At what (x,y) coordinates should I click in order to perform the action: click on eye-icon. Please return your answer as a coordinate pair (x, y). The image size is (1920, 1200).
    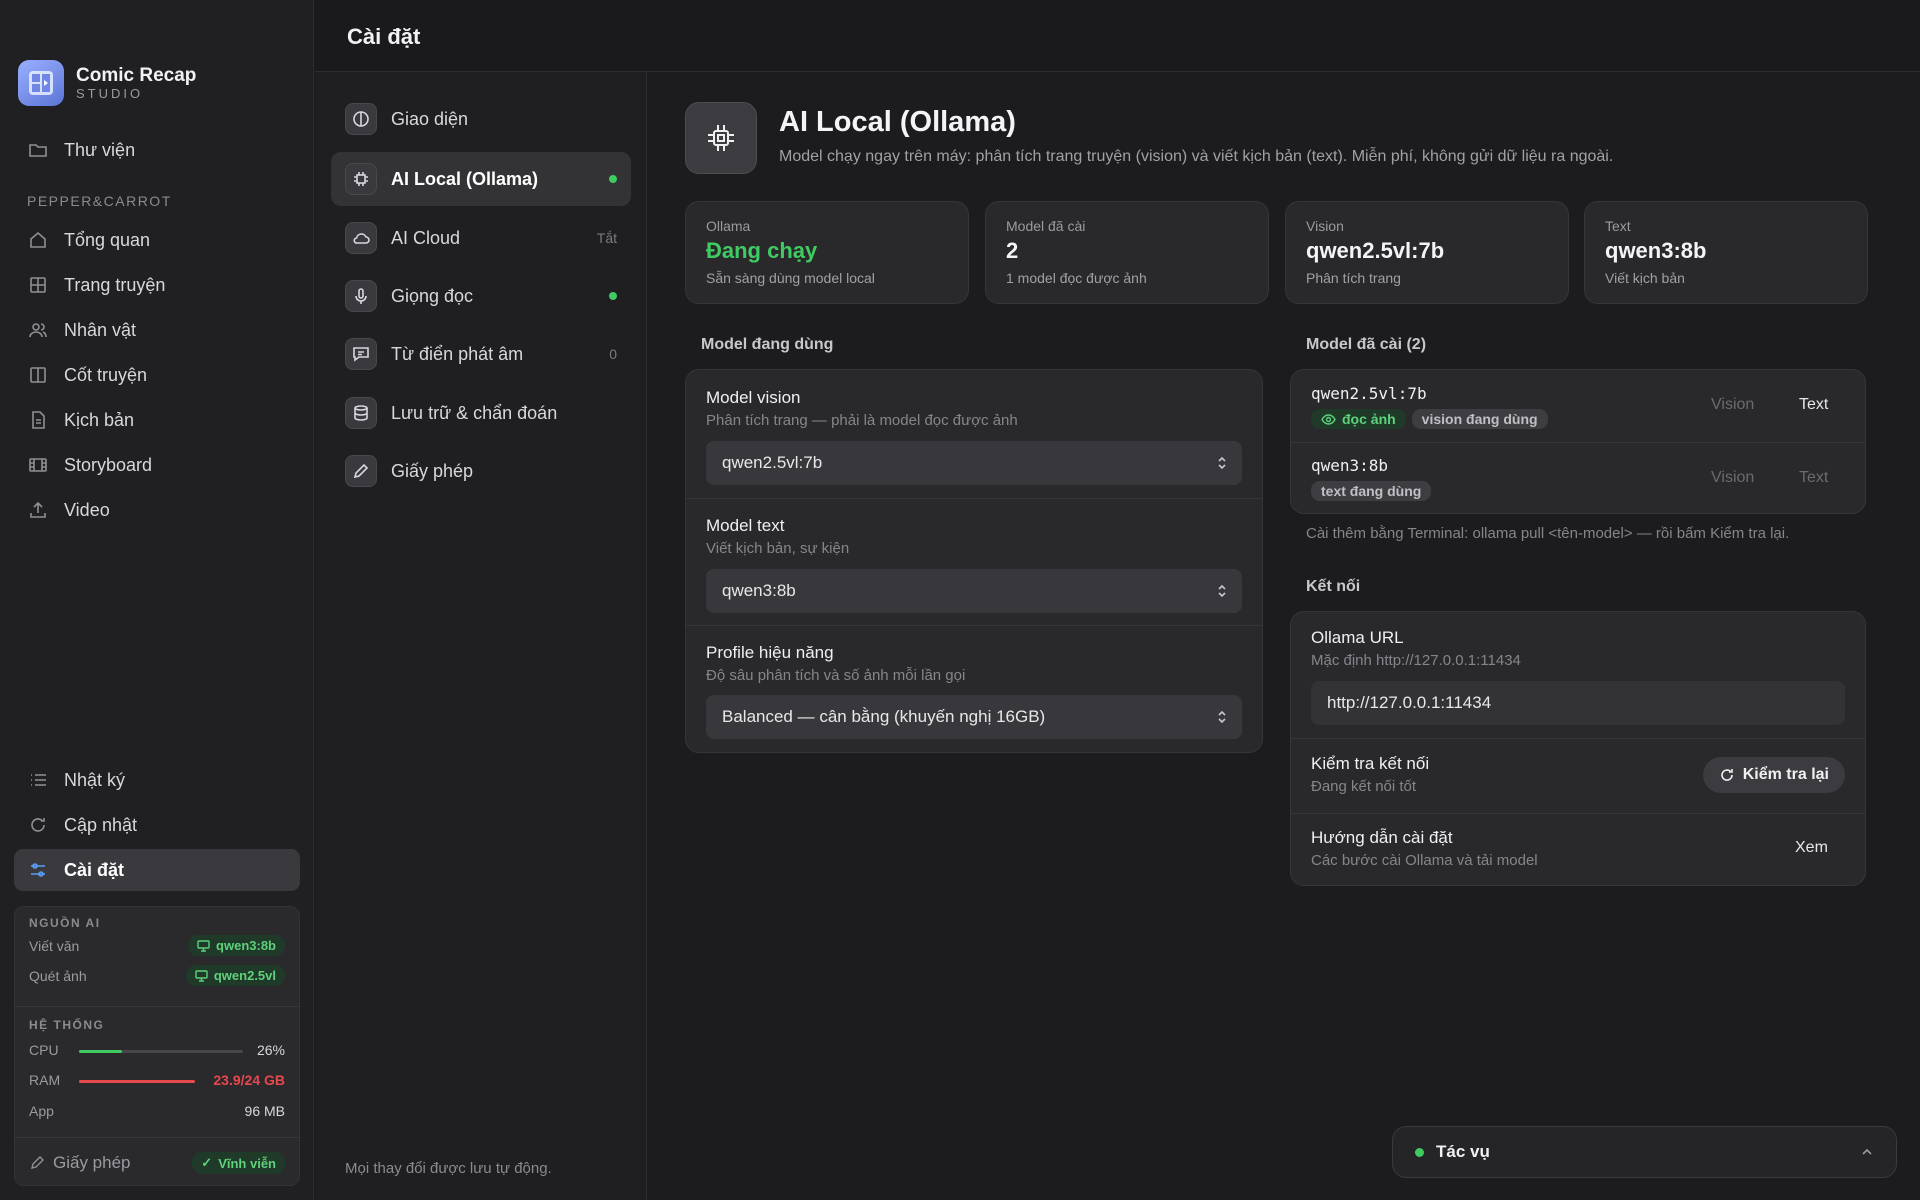
    Looking at the image, I should click on (1328, 419).